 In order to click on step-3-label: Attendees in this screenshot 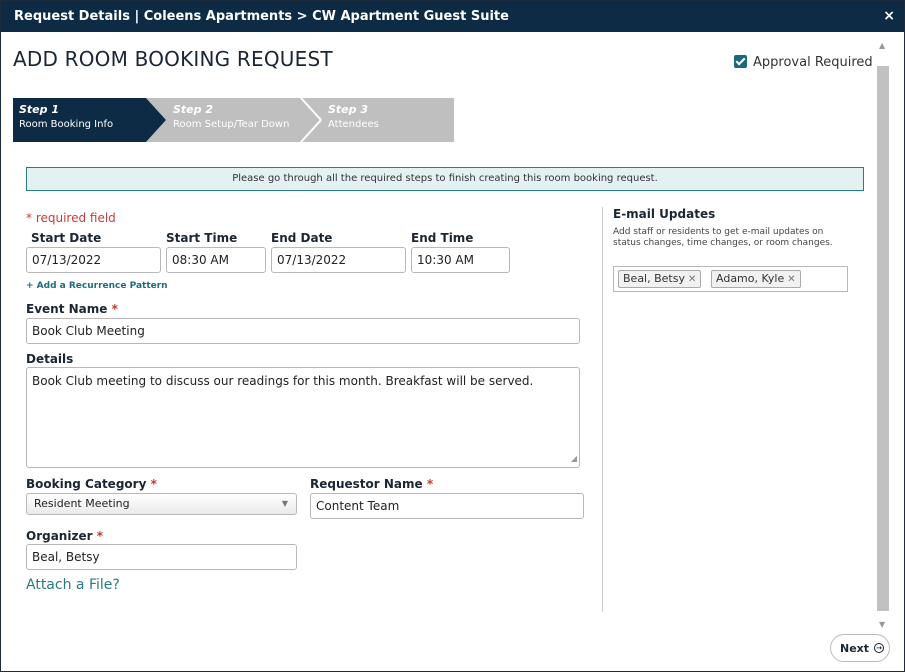, I will do `click(353, 124)`.